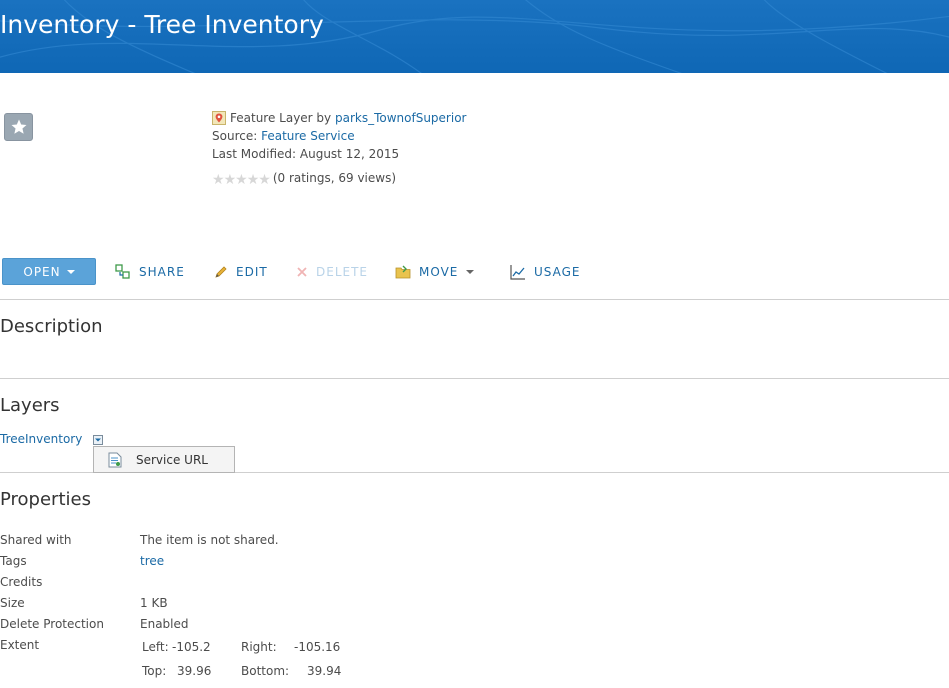  Describe the element at coordinates (172, 459) in the screenshot. I see `service-url-label: Service URL` at that location.